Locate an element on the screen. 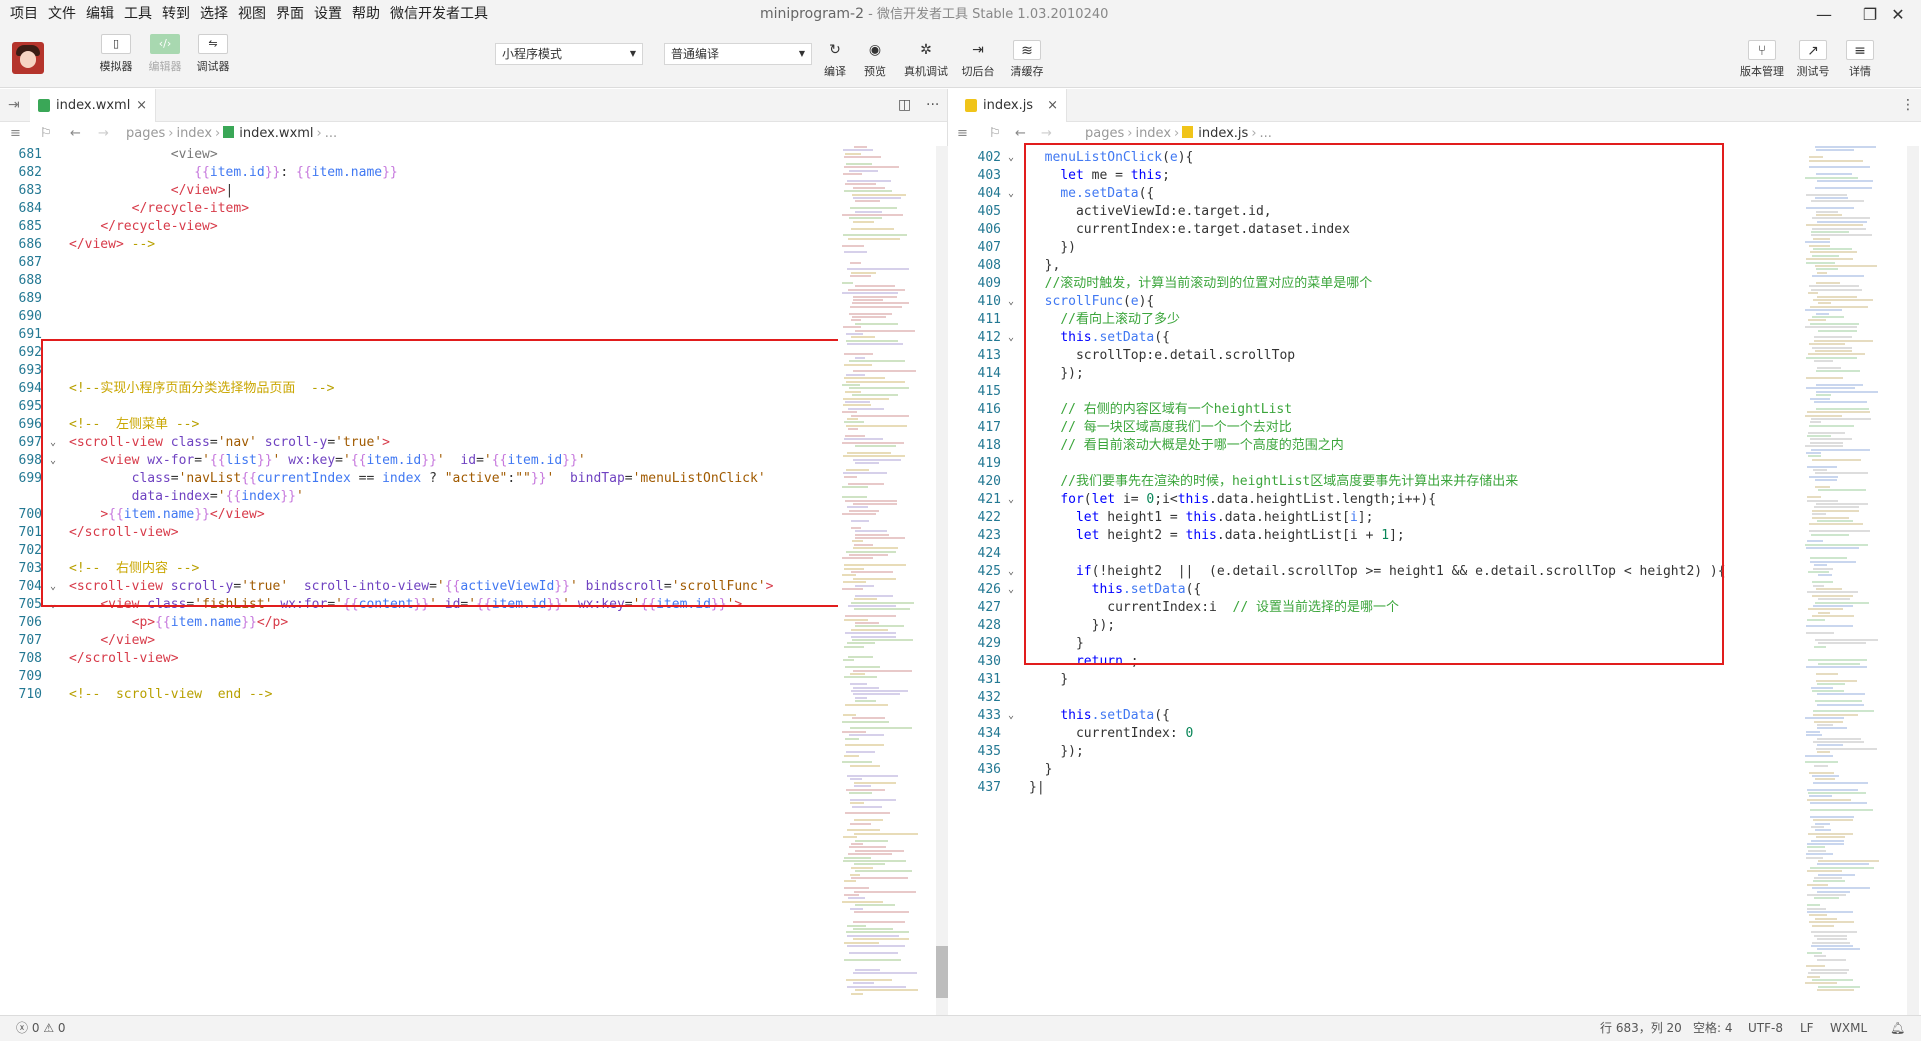 This screenshot has width=1921, height=1041. notification-icon: 🔔︎ is located at coordinates (1897, 1028).